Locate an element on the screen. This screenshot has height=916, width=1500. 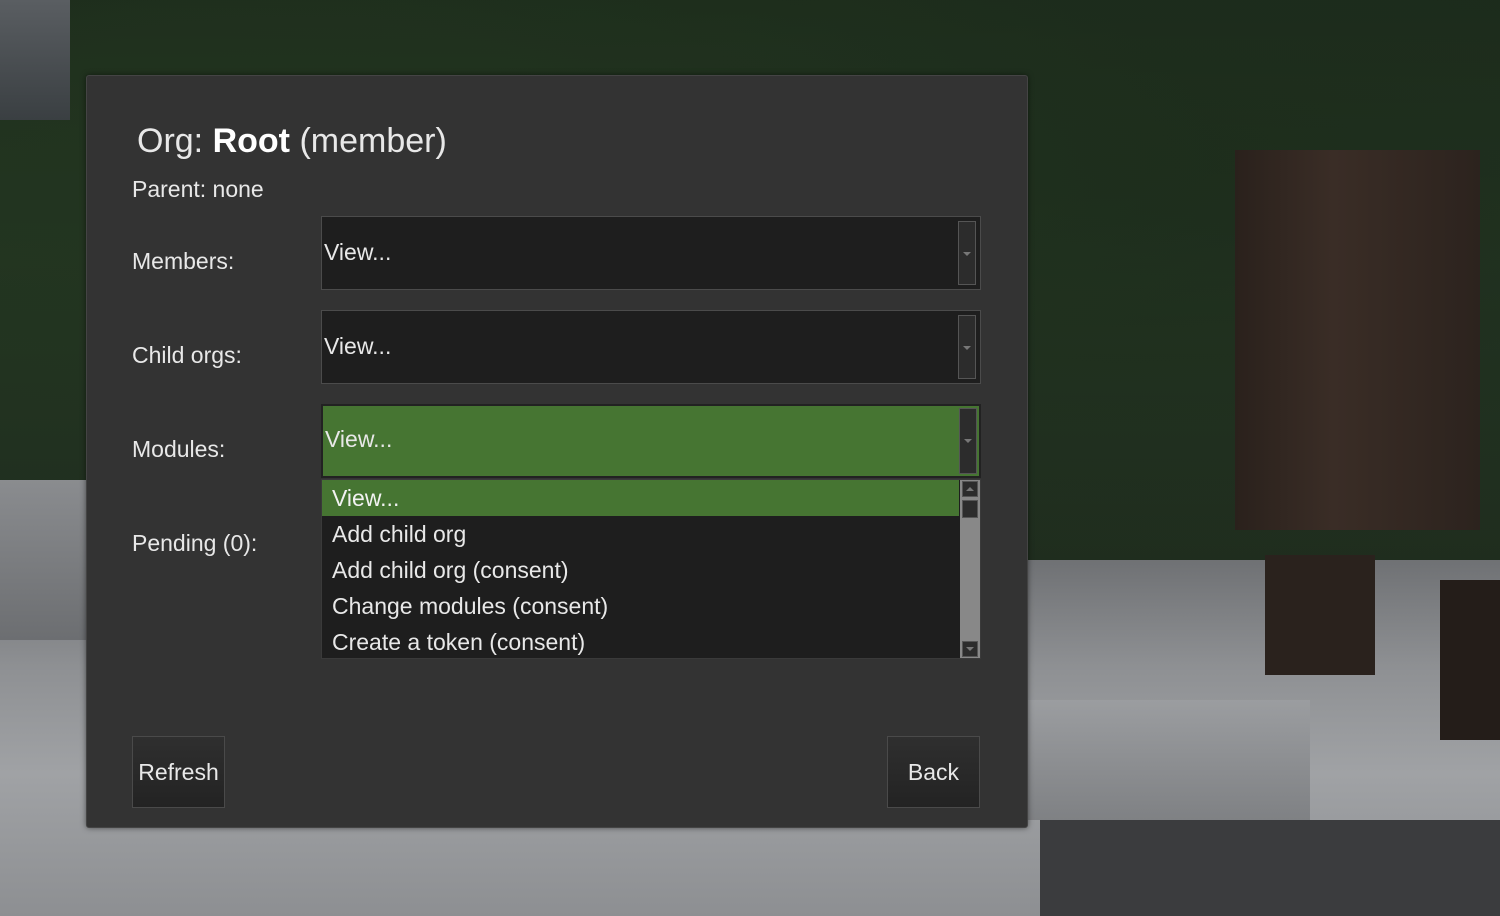
org-name: Root is located at coordinates (251, 141).